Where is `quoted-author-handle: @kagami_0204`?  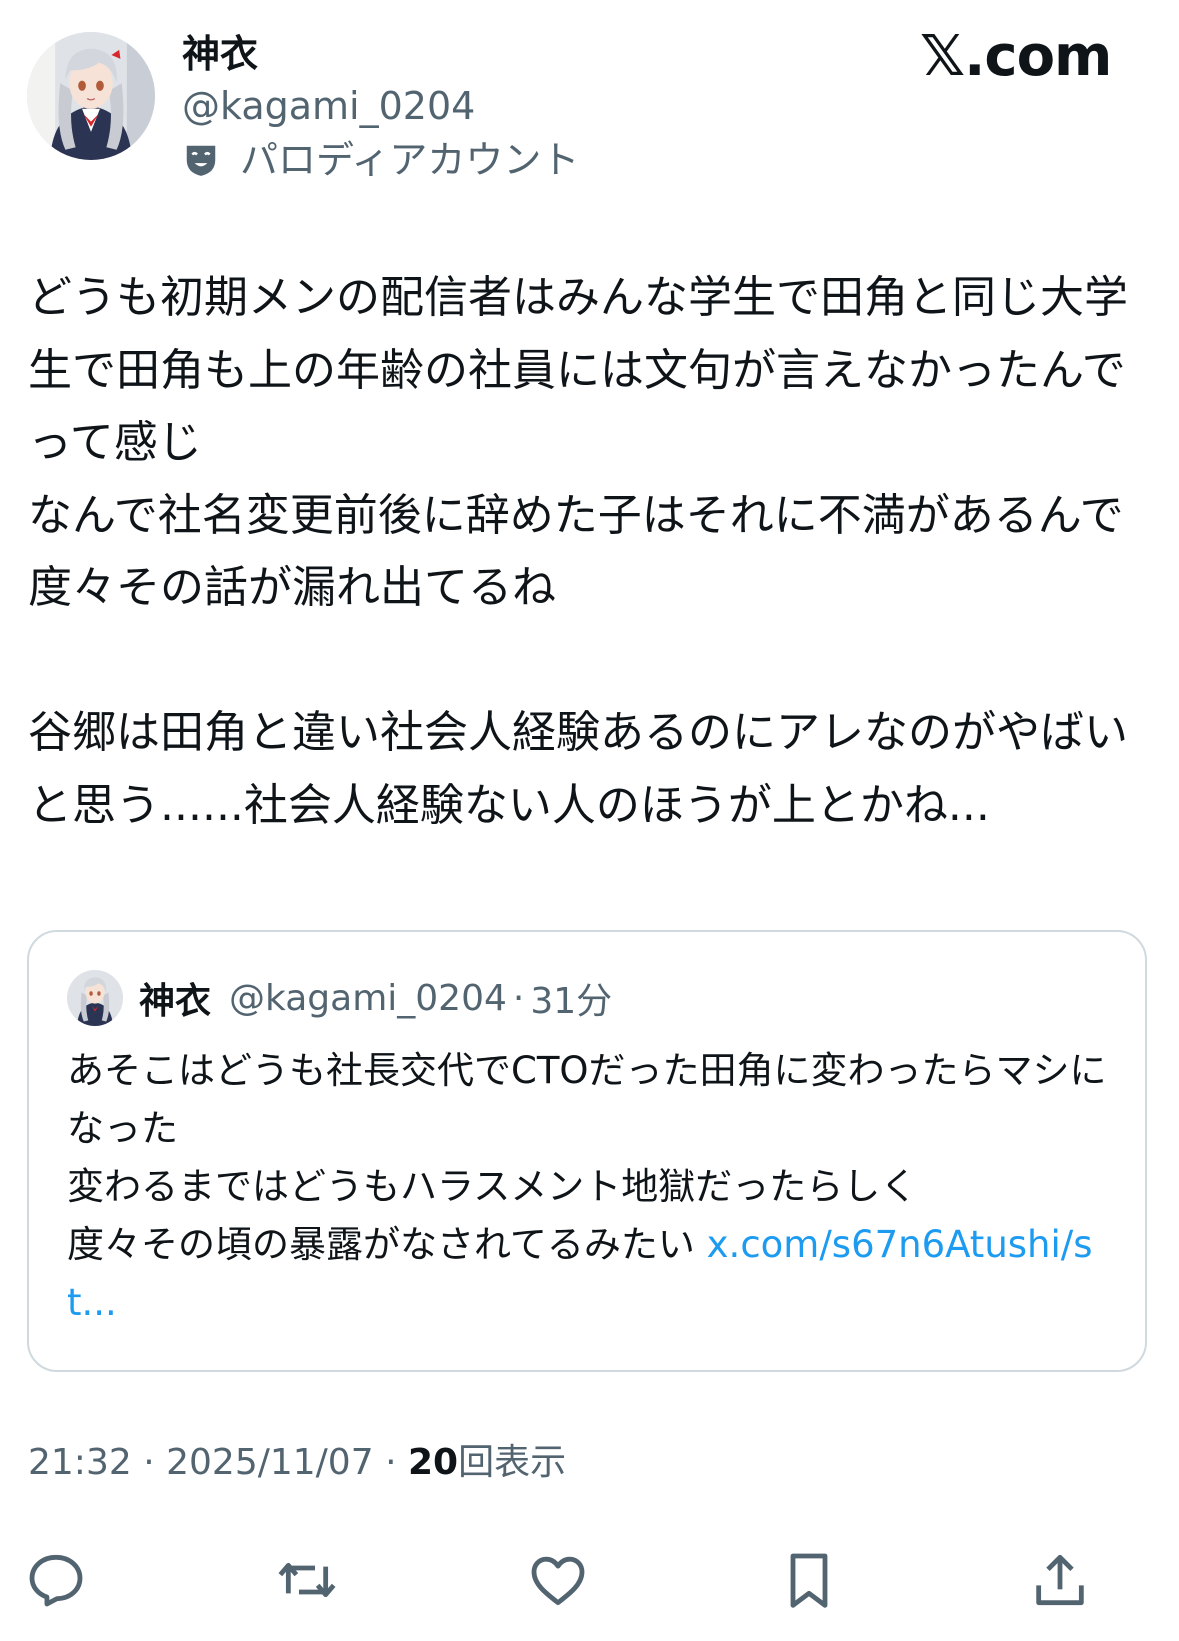 quoted-author-handle: @kagami_0204 is located at coordinates (368, 998).